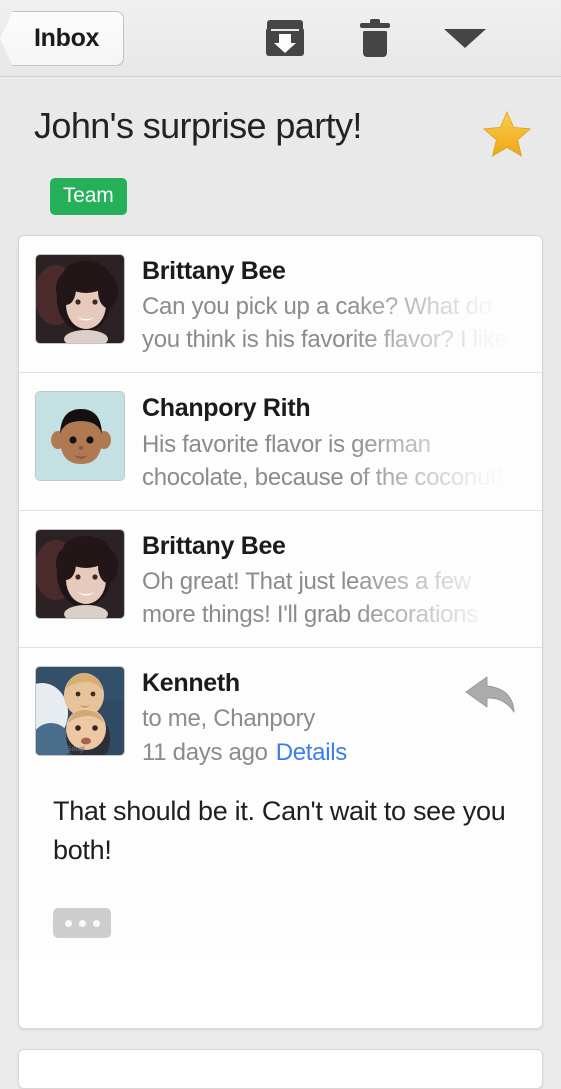 The width and height of the screenshot is (561, 1089). Describe the element at coordinates (507, 136) in the screenshot. I see `star-icon` at that location.